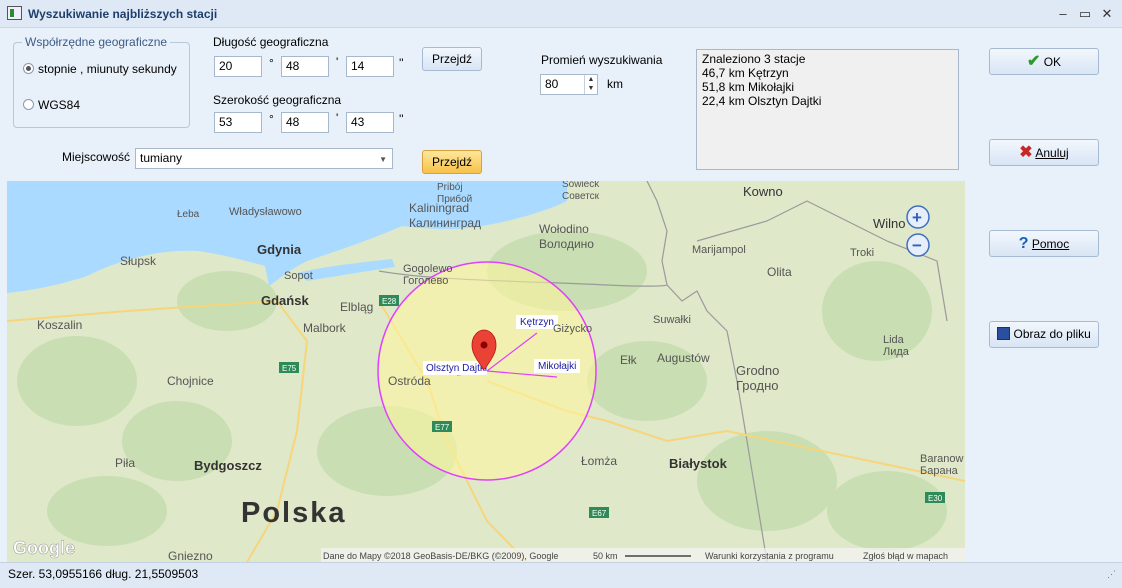  What do you see at coordinates (572, 329) in the screenshot?
I see `city-label: Giżycko` at bounding box center [572, 329].